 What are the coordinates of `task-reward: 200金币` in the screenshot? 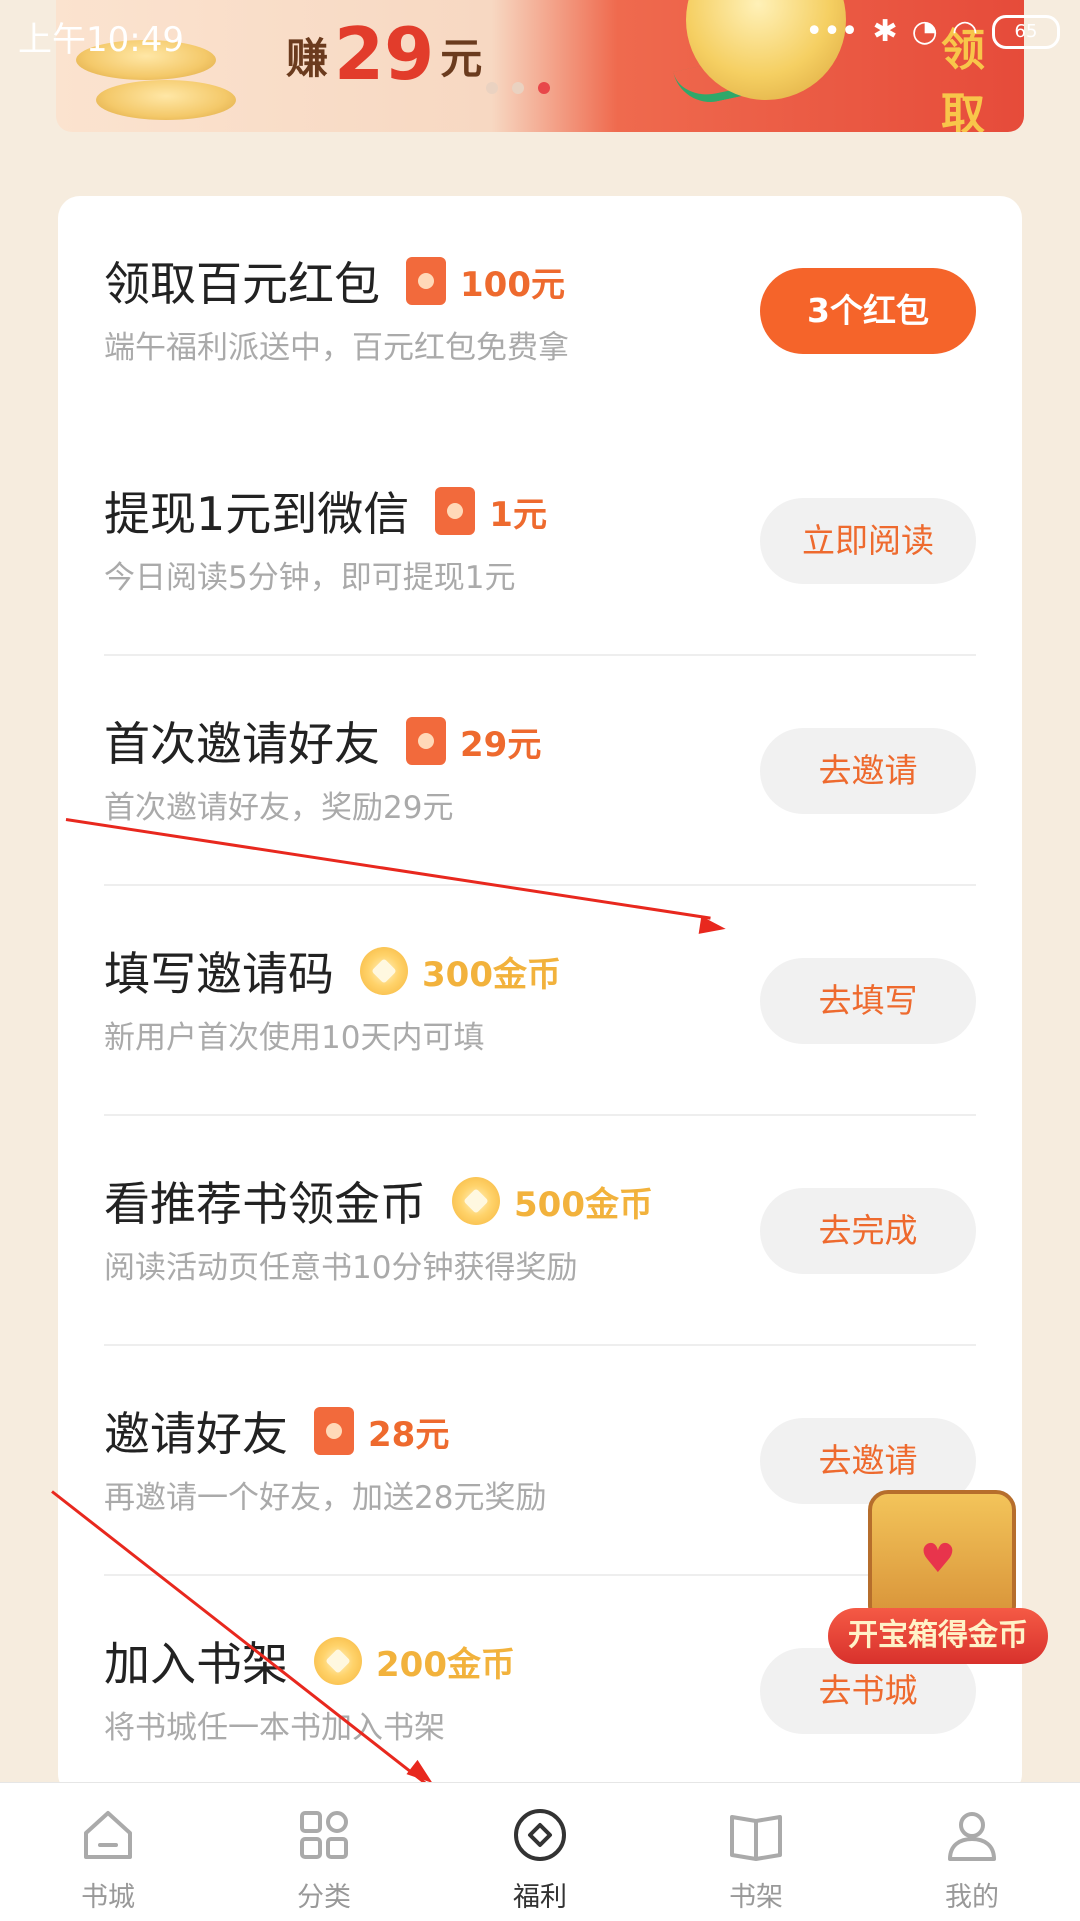 It's located at (445, 1664).